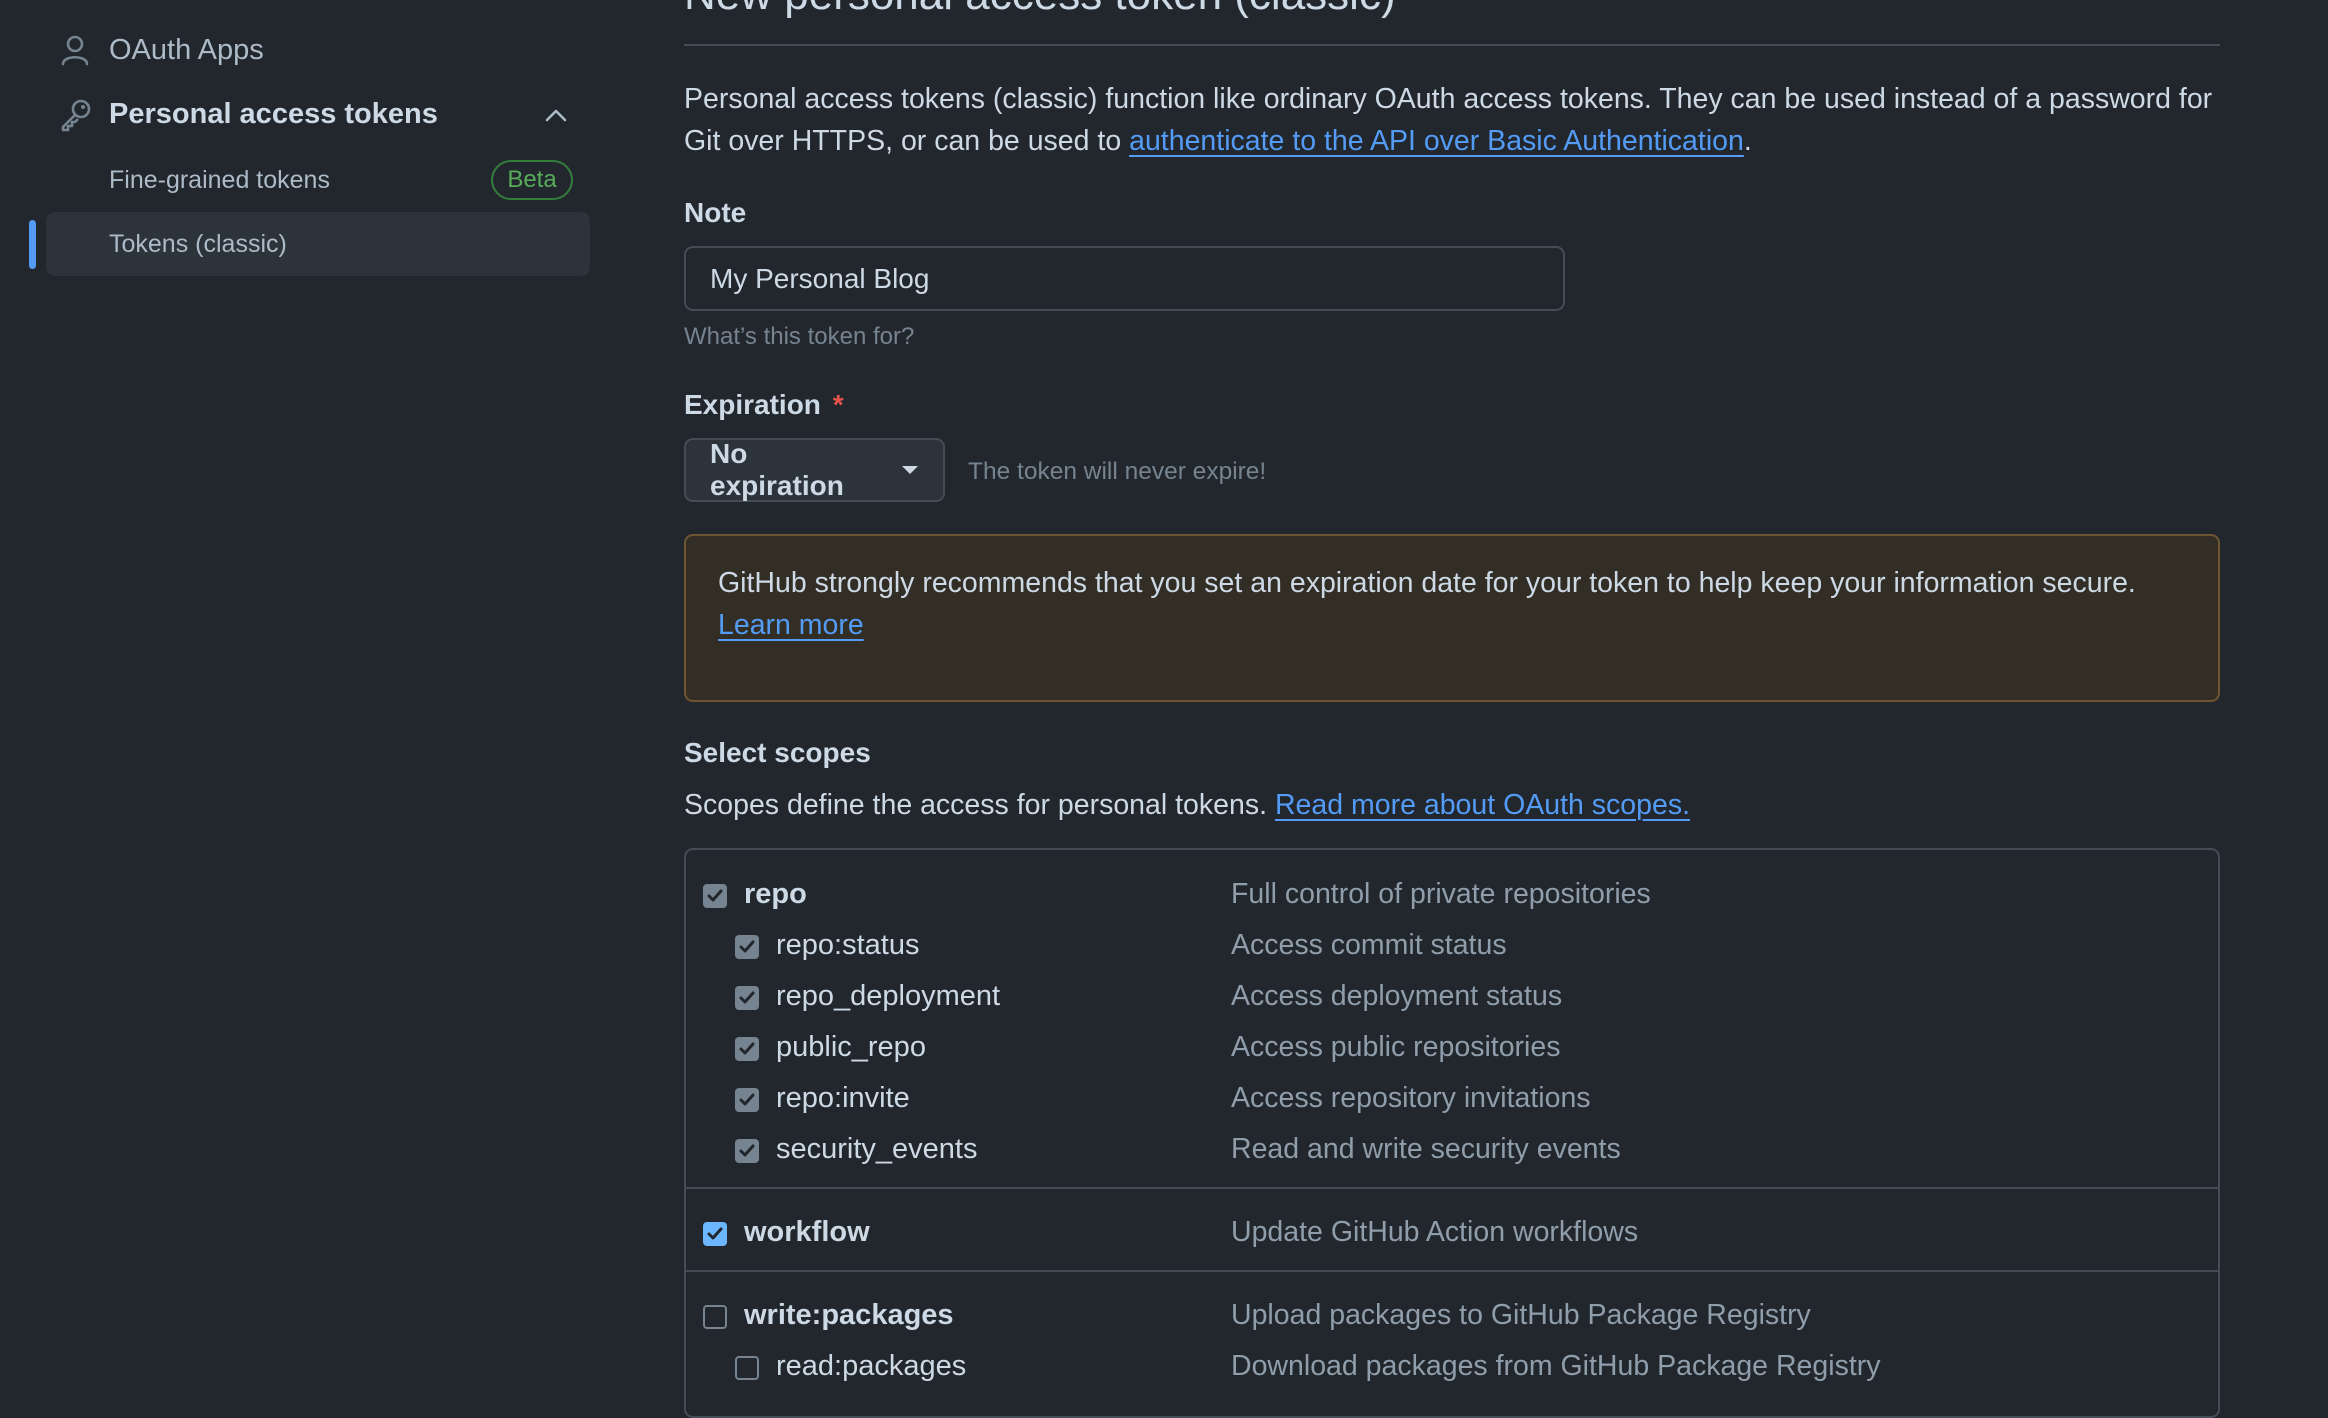 This screenshot has width=2328, height=1418. I want to click on scope-description: Access repository invitations, so click(1411, 1098).